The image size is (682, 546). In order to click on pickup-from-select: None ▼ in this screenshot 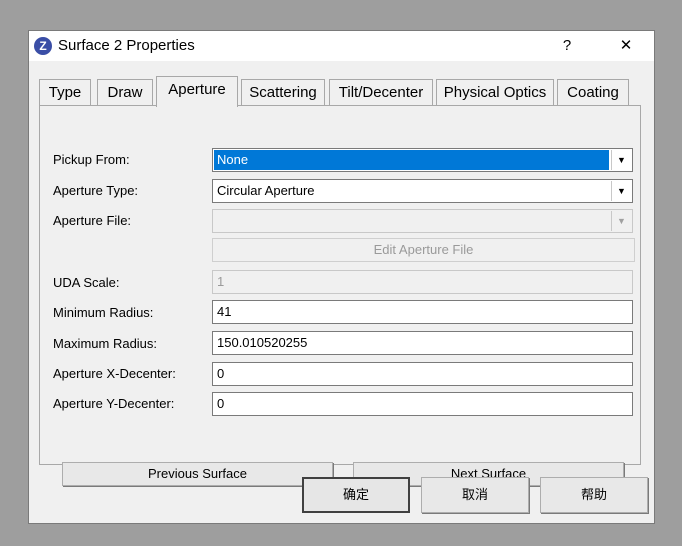, I will do `click(422, 160)`.